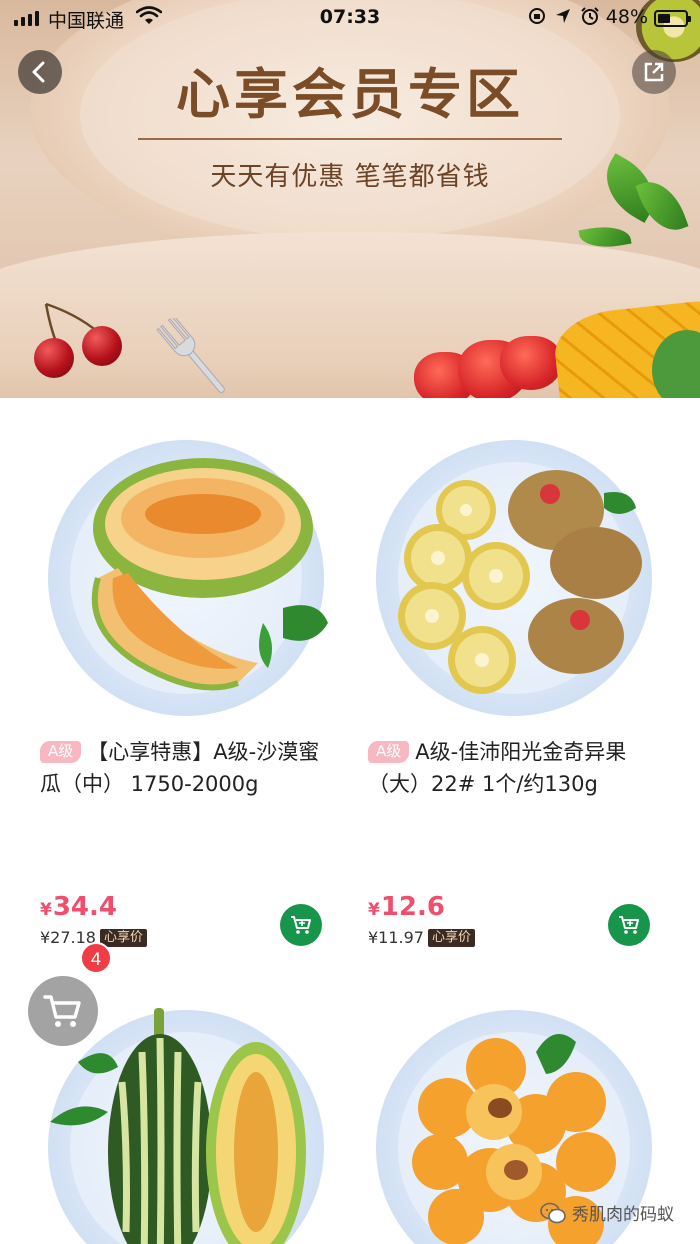  Describe the element at coordinates (190, 355) in the screenshot. I see `fork-decoration` at that location.